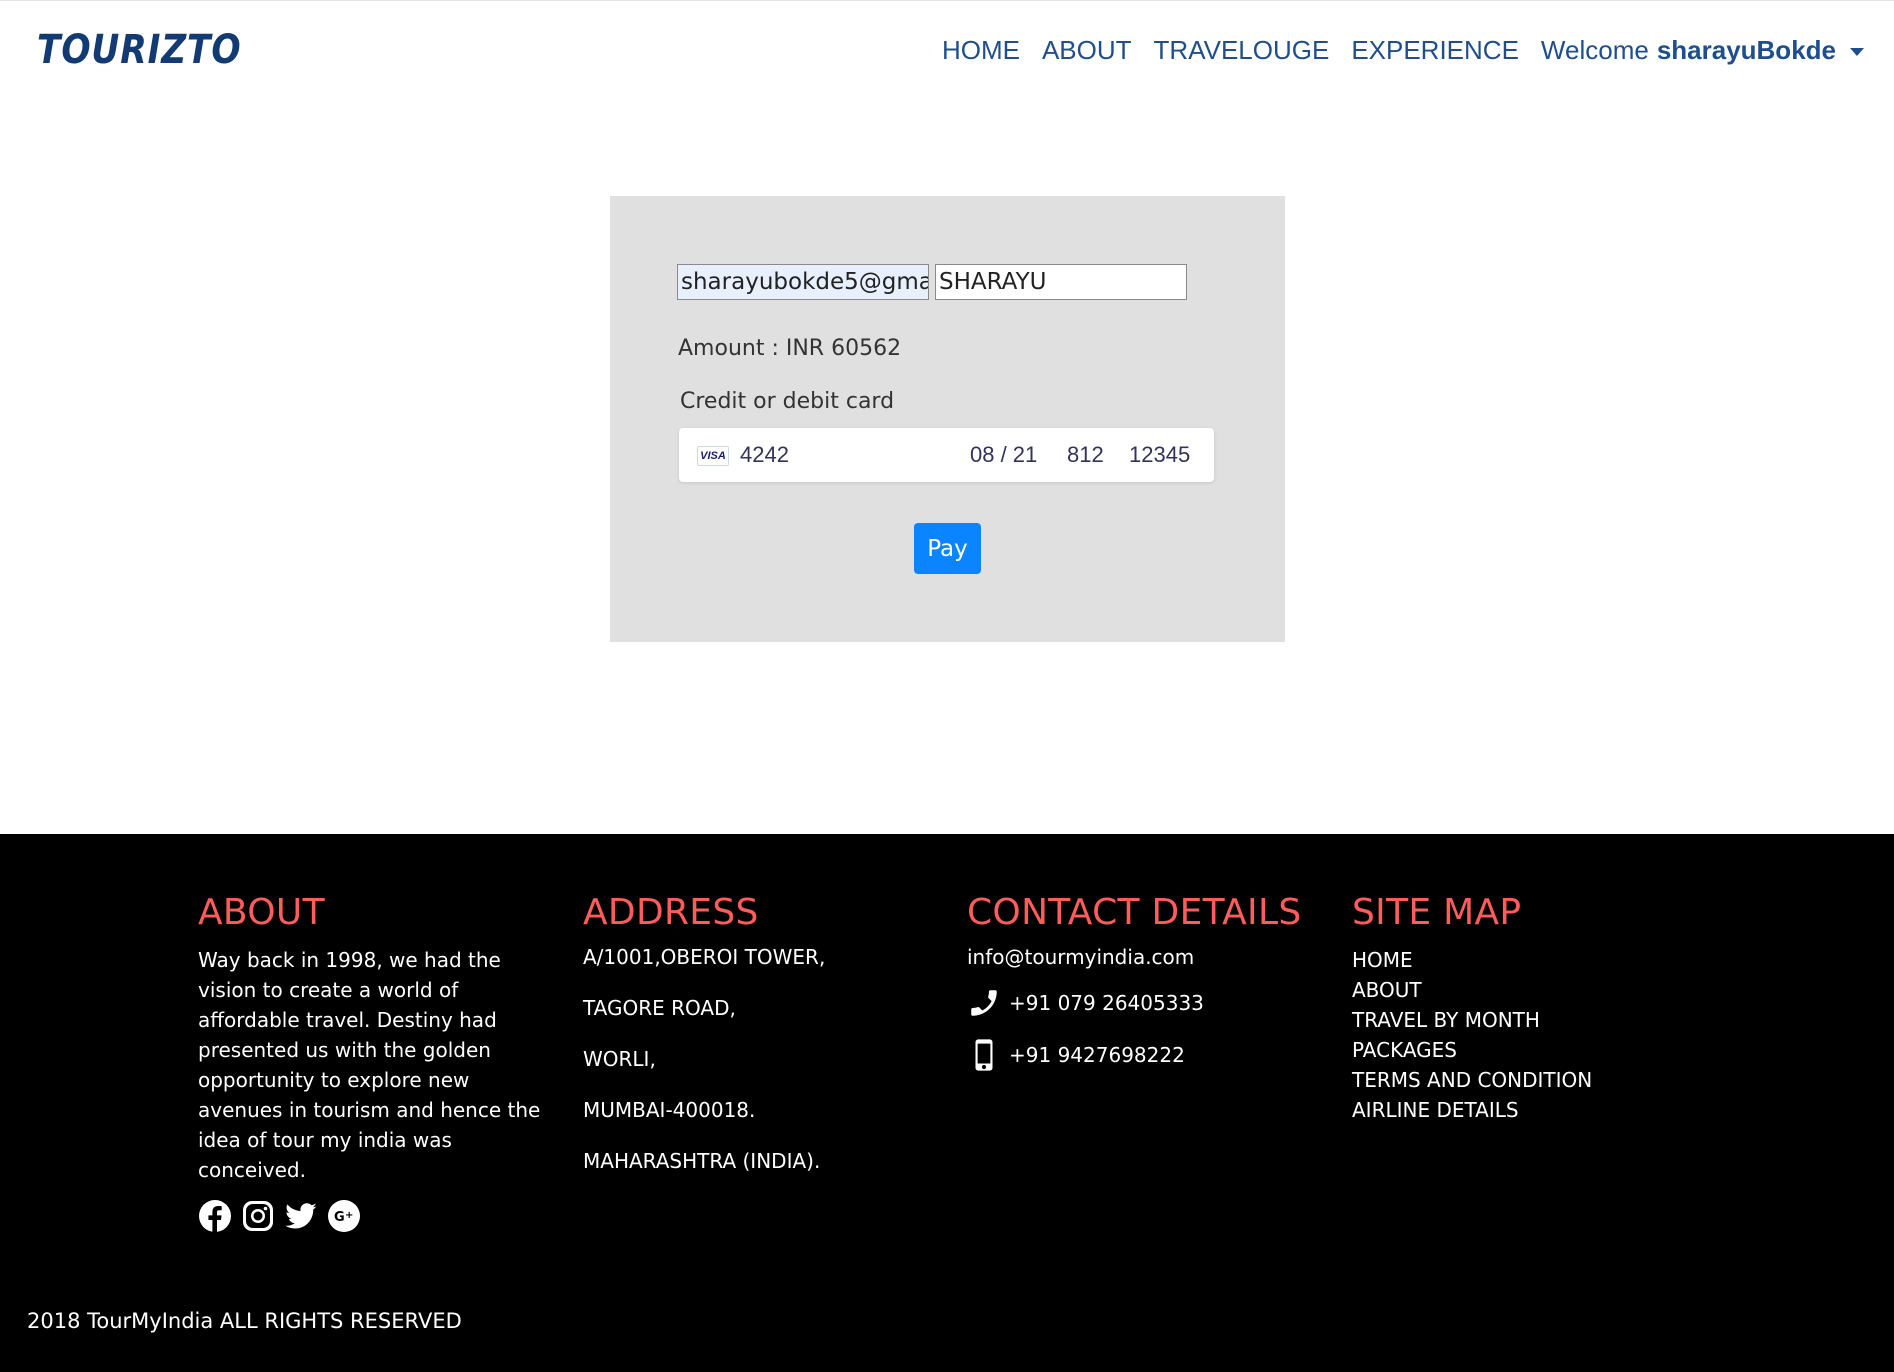 The width and height of the screenshot is (1894, 1372). What do you see at coordinates (1472, 1110) in the screenshot?
I see `sitemap-airline-details: AIRLINE DETAILS` at bounding box center [1472, 1110].